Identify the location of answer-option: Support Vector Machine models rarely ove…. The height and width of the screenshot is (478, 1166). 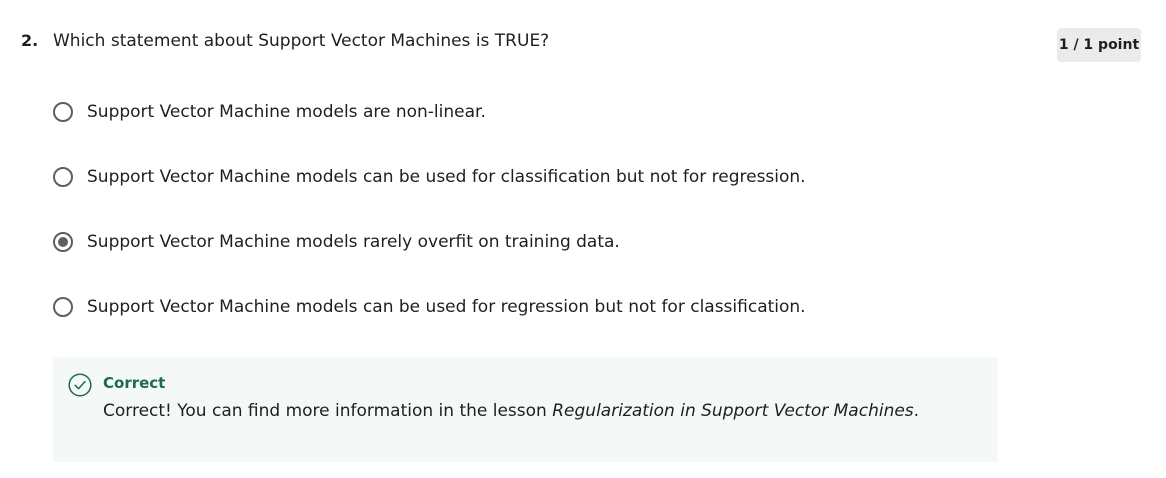
(335, 242).